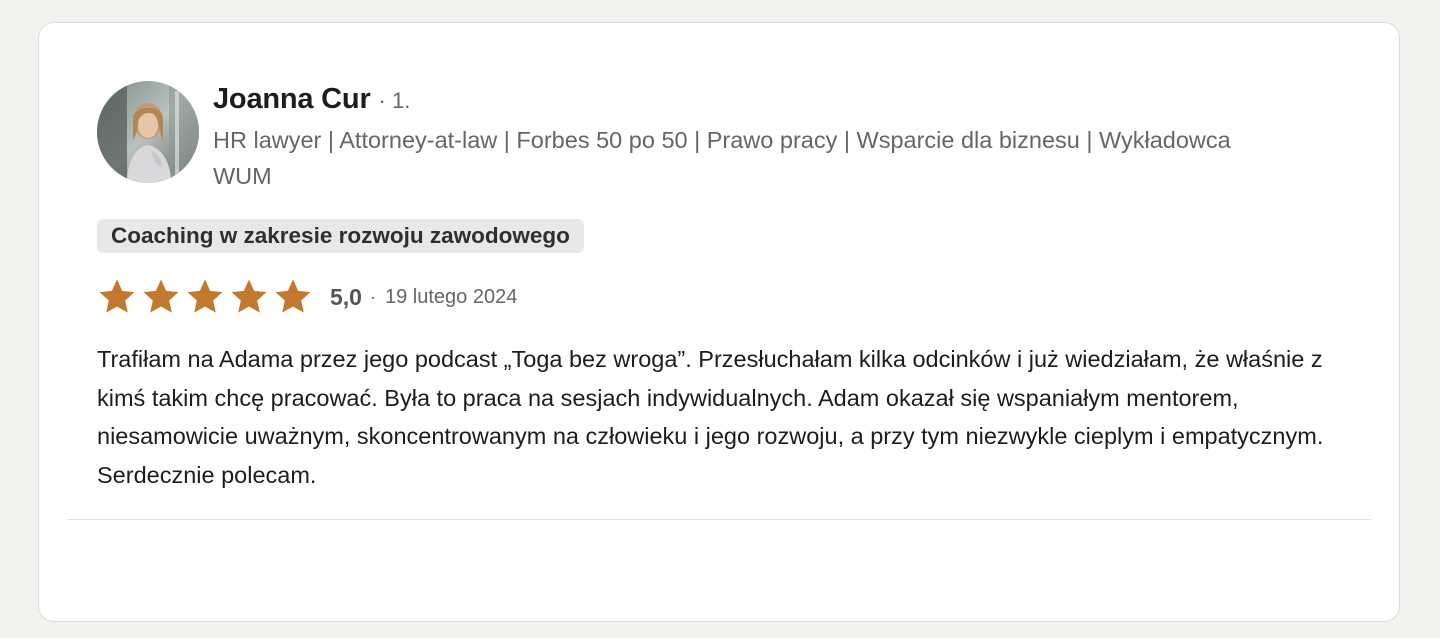  I want to click on star-rating, so click(205, 297).